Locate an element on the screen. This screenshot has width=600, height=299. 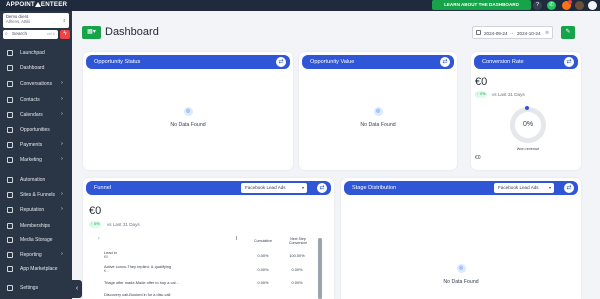
sidebar-item-conversations: Conversations › is located at coordinates (36, 84).